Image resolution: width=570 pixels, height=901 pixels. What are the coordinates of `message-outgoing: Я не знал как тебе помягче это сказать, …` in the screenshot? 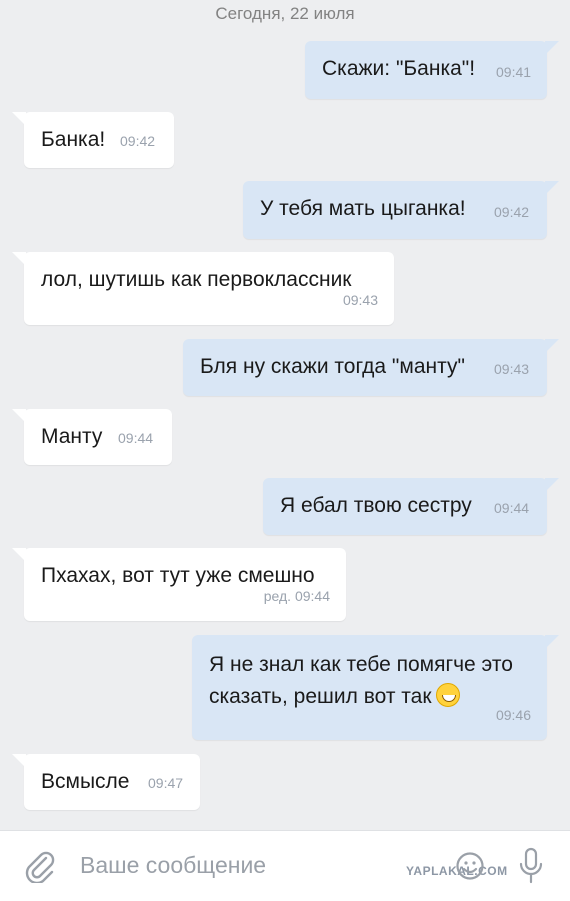 It's located at (375, 687).